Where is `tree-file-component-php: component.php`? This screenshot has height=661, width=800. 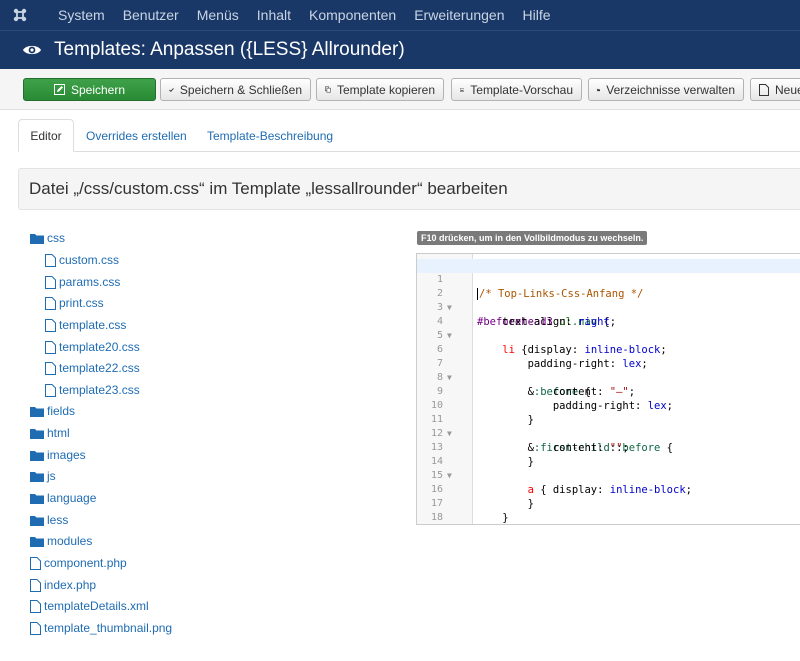
tree-file-component-php: component.php is located at coordinates (78, 563).